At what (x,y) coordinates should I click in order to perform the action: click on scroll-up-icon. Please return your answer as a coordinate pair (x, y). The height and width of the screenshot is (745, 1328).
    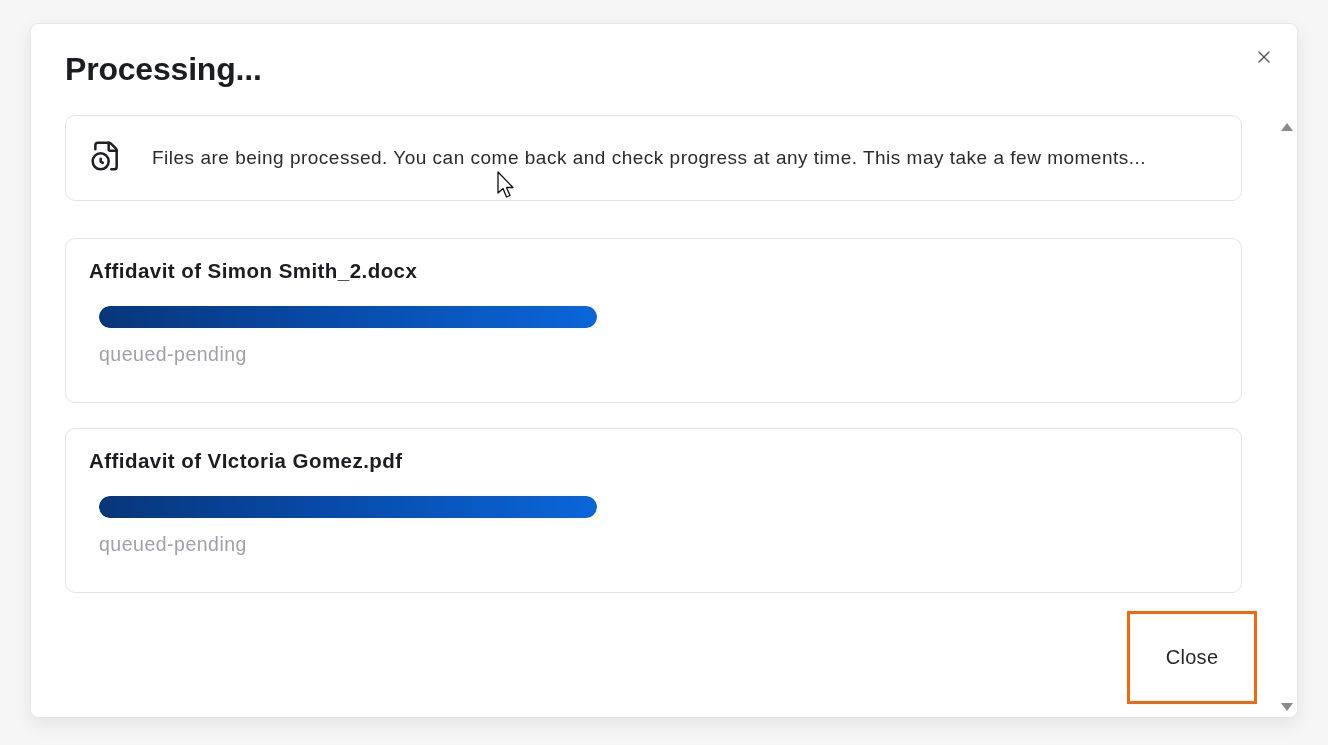
    Looking at the image, I should click on (1287, 127).